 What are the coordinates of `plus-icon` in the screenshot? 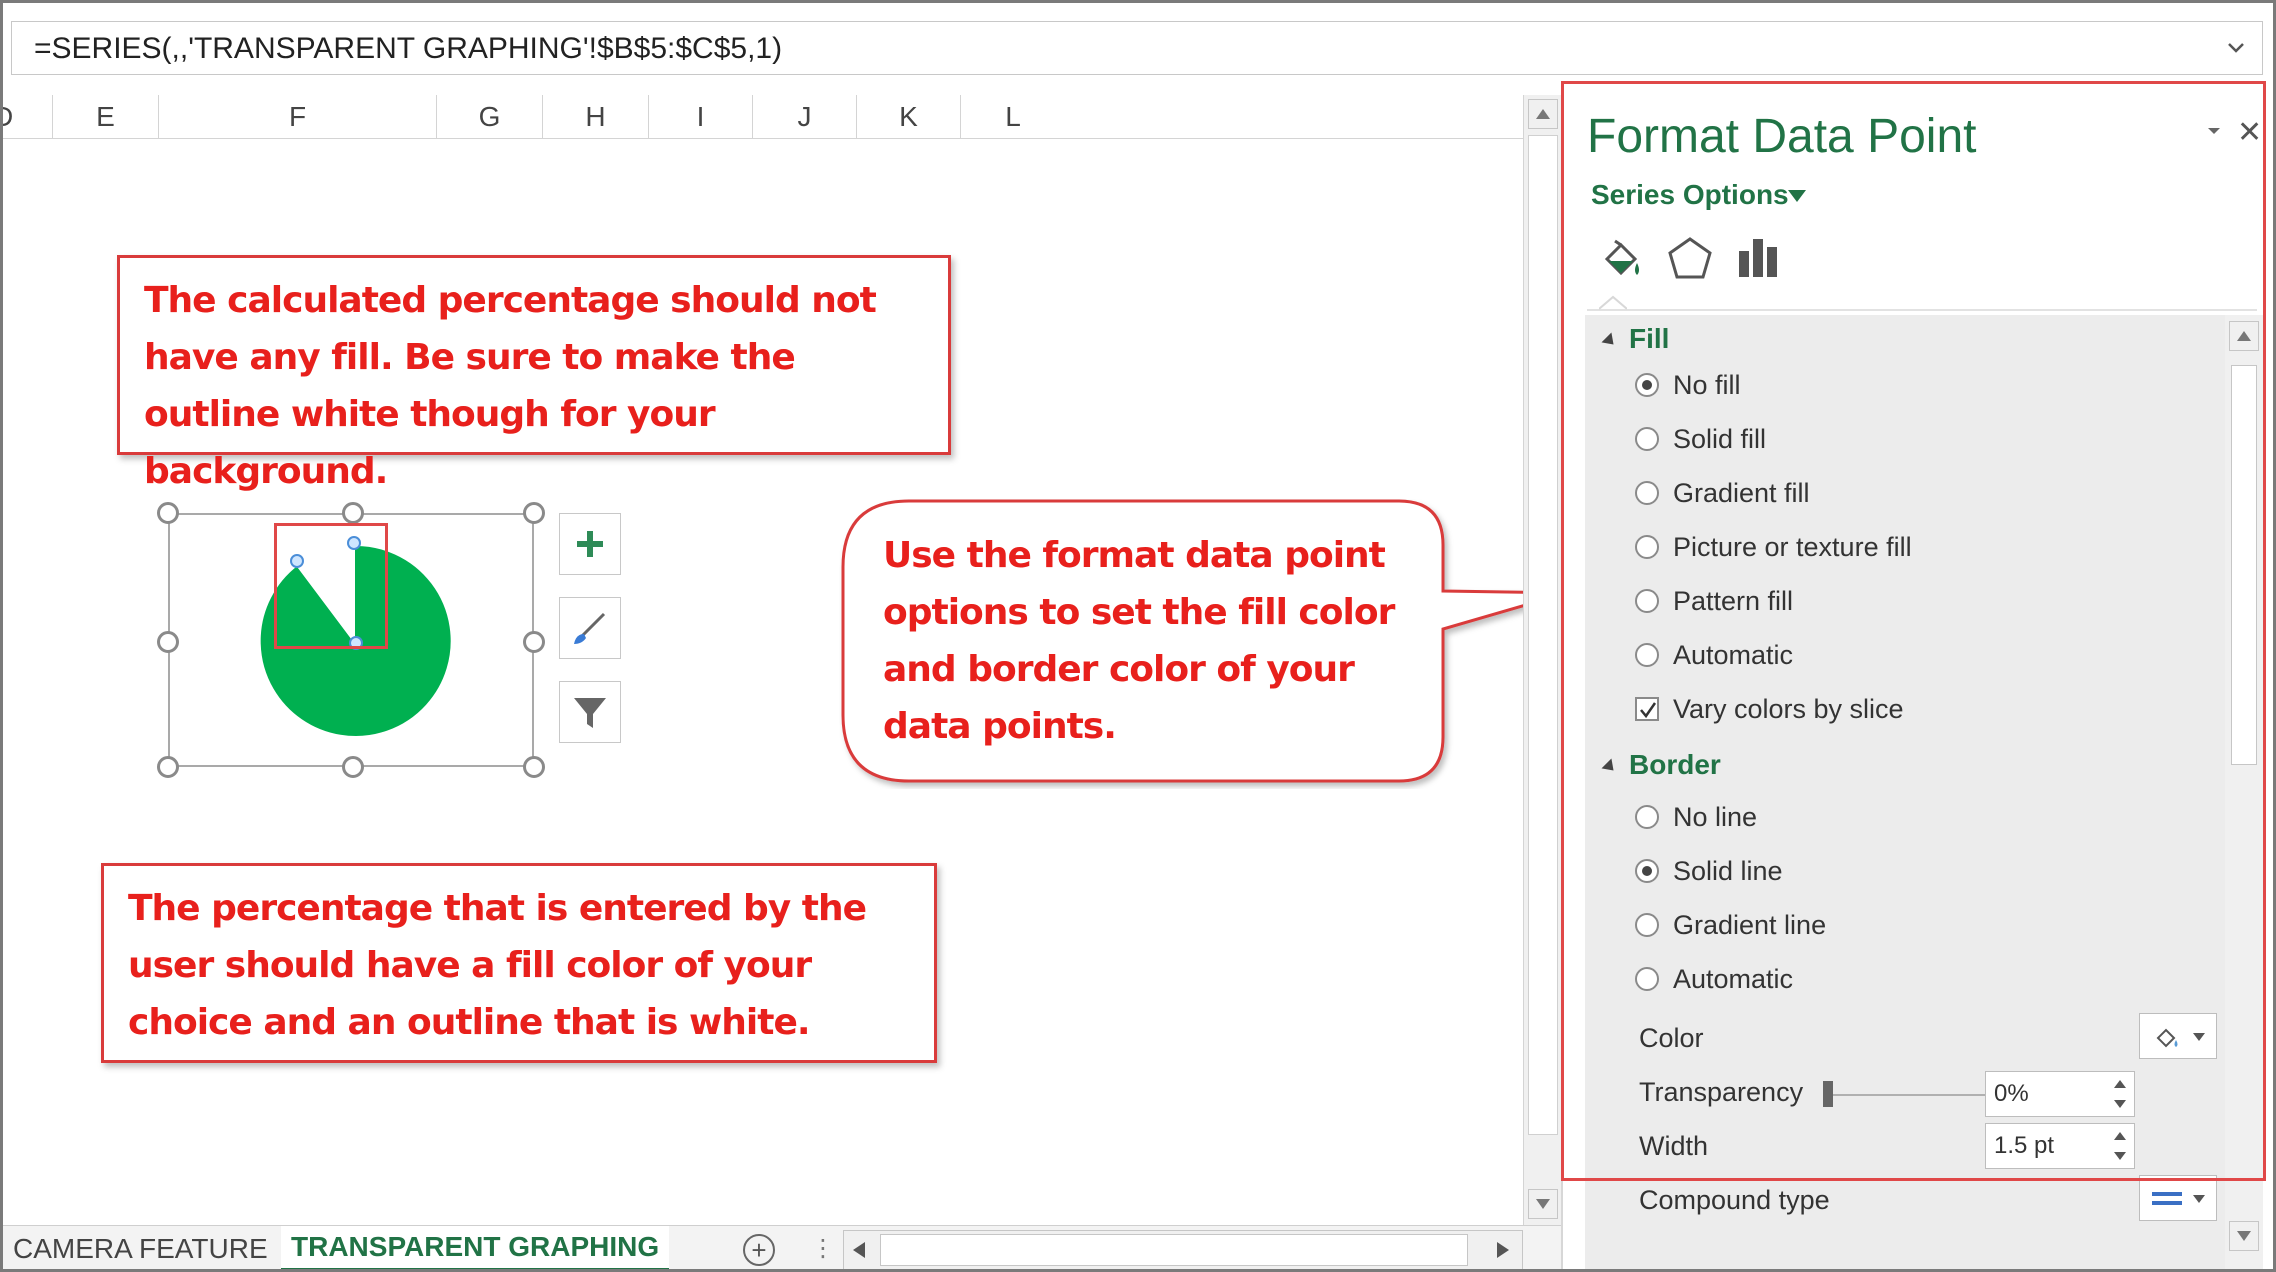 It's located at (590, 544).